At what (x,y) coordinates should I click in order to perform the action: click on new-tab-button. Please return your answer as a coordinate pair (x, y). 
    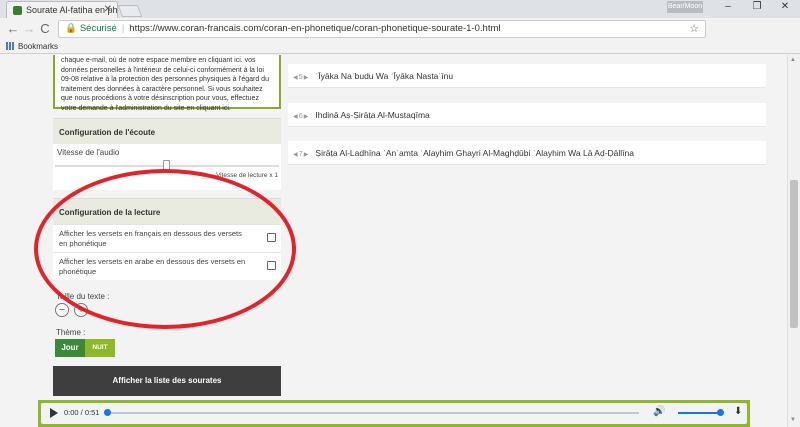
    Looking at the image, I should click on (130, 11).